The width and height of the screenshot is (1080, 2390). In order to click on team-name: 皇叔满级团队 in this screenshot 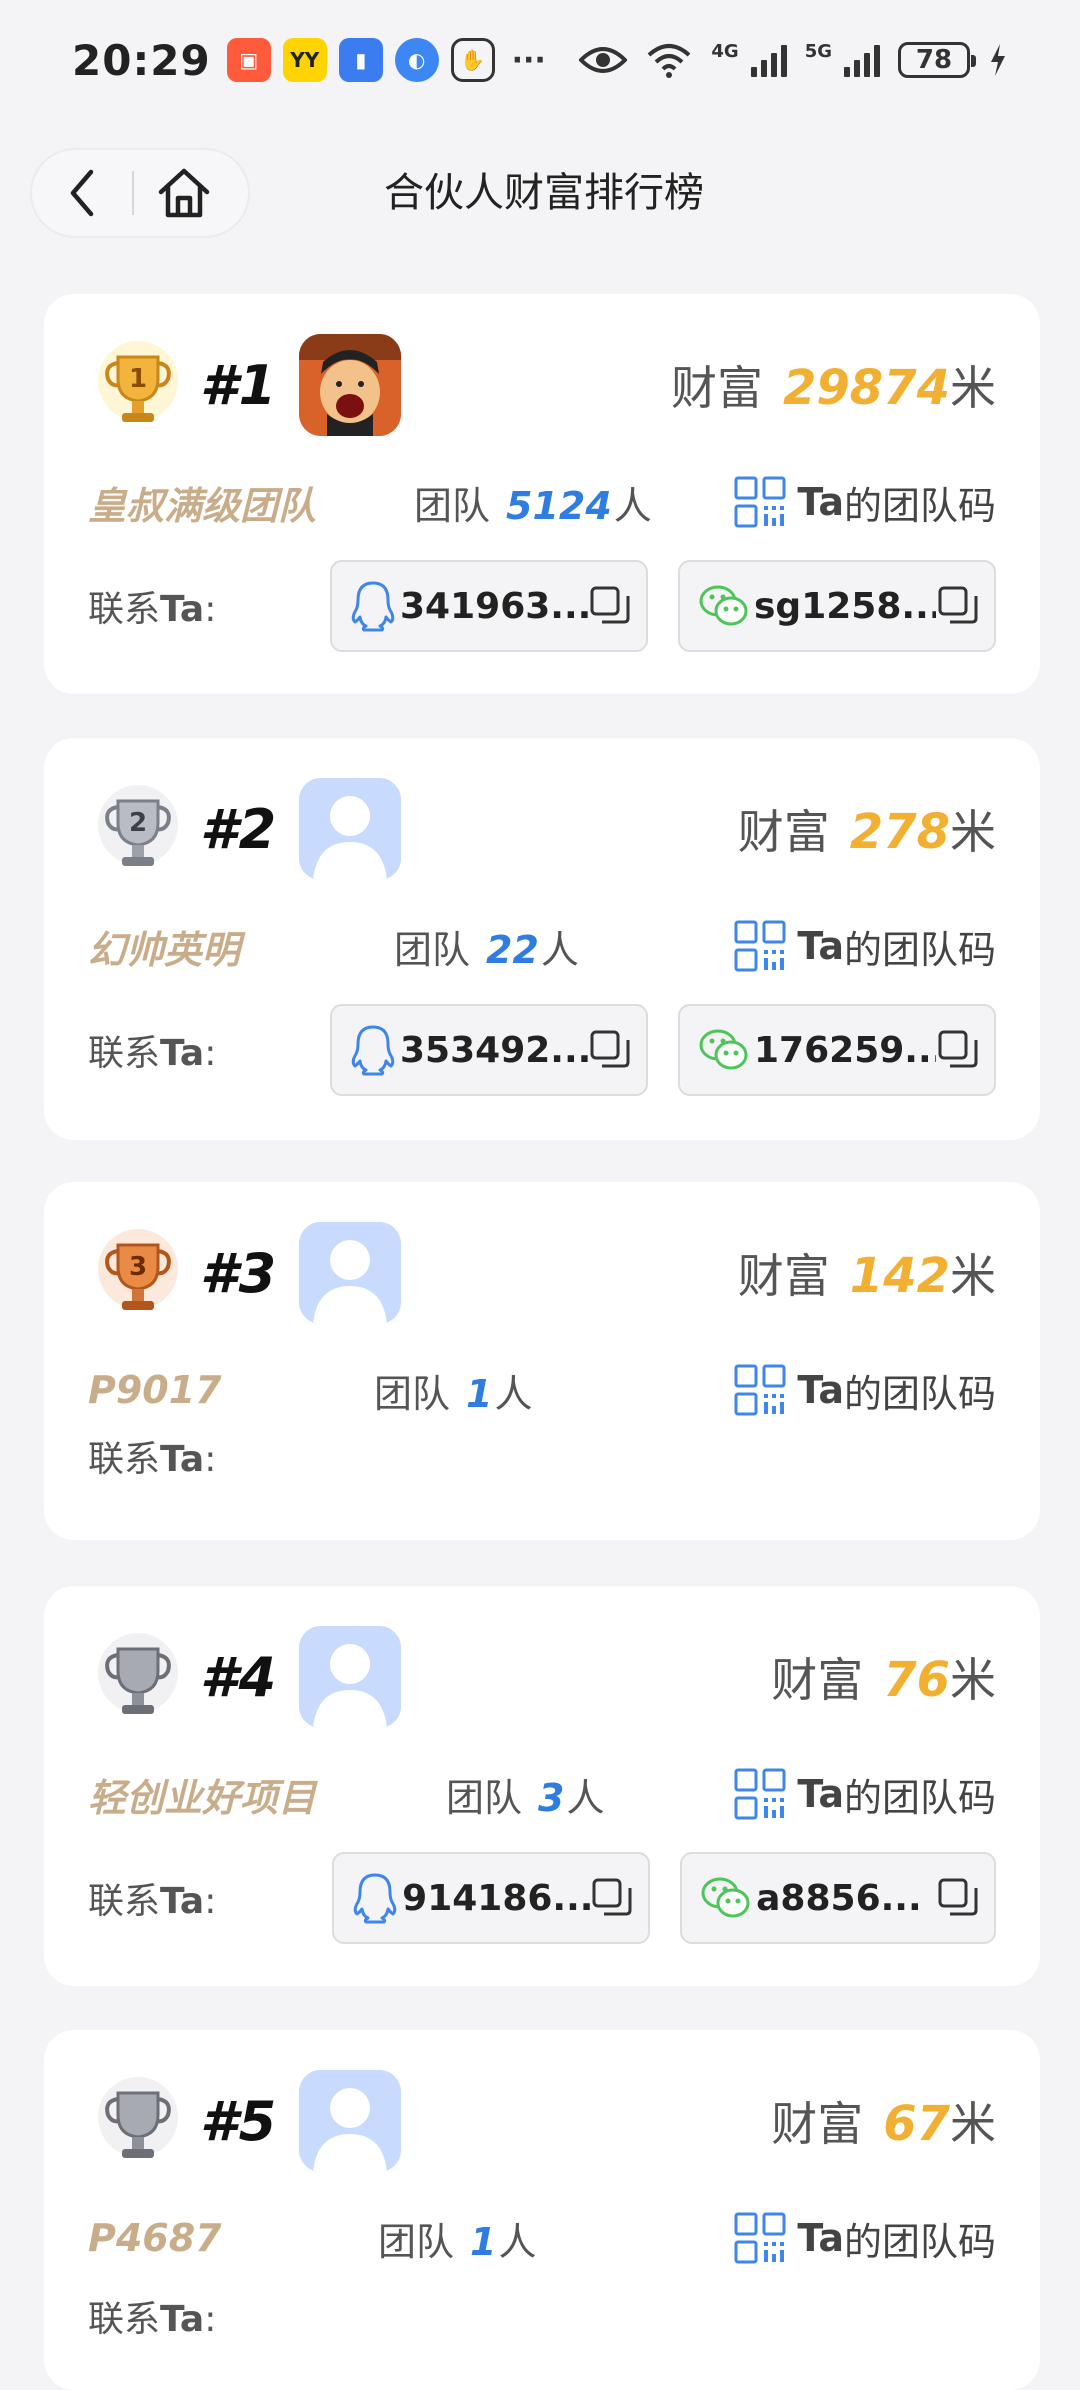, I will do `click(202, 505)`.